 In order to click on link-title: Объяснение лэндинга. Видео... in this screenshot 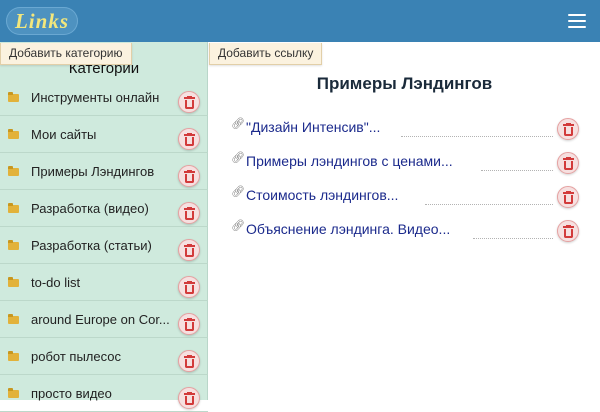, I will do `click(348, 229)`.